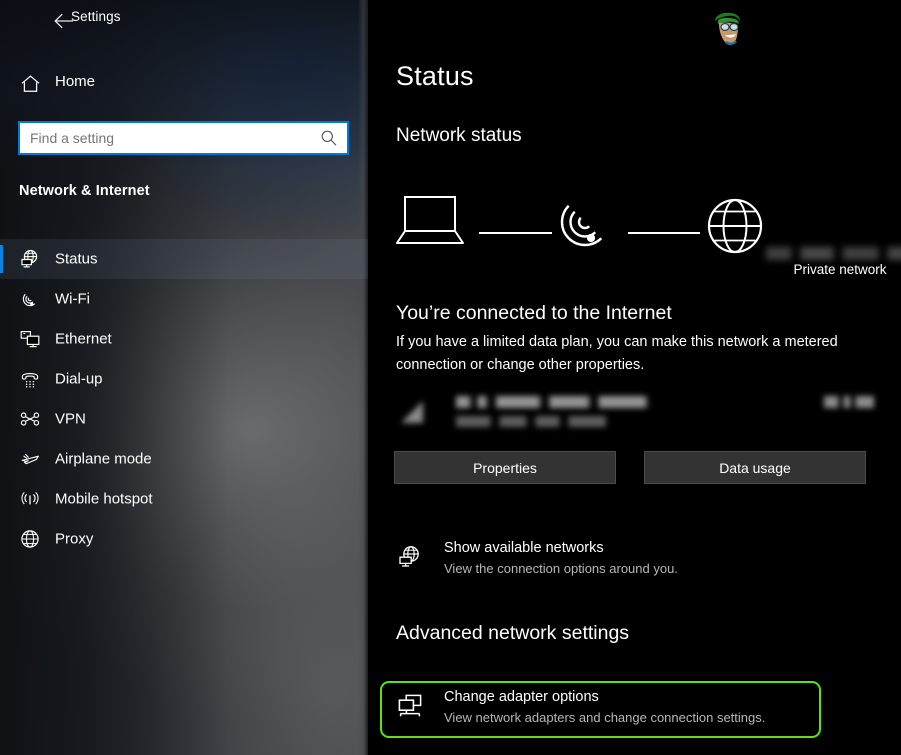 The height and width of the screenshot is (755, 901). I want to click on search-box, so click(183, 138).